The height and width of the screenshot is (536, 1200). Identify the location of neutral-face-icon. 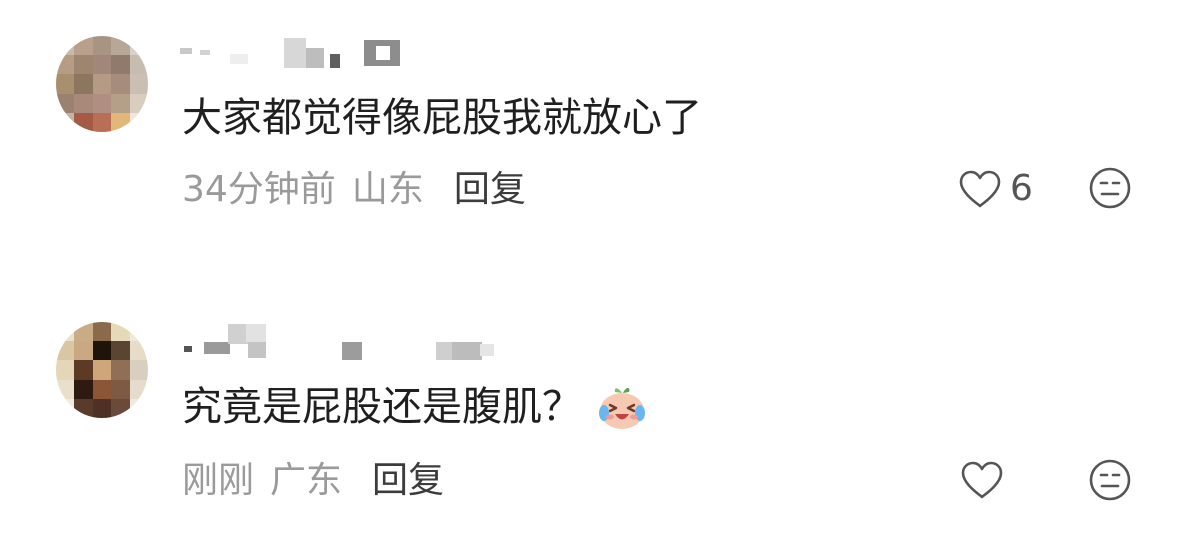
(1110, 480).